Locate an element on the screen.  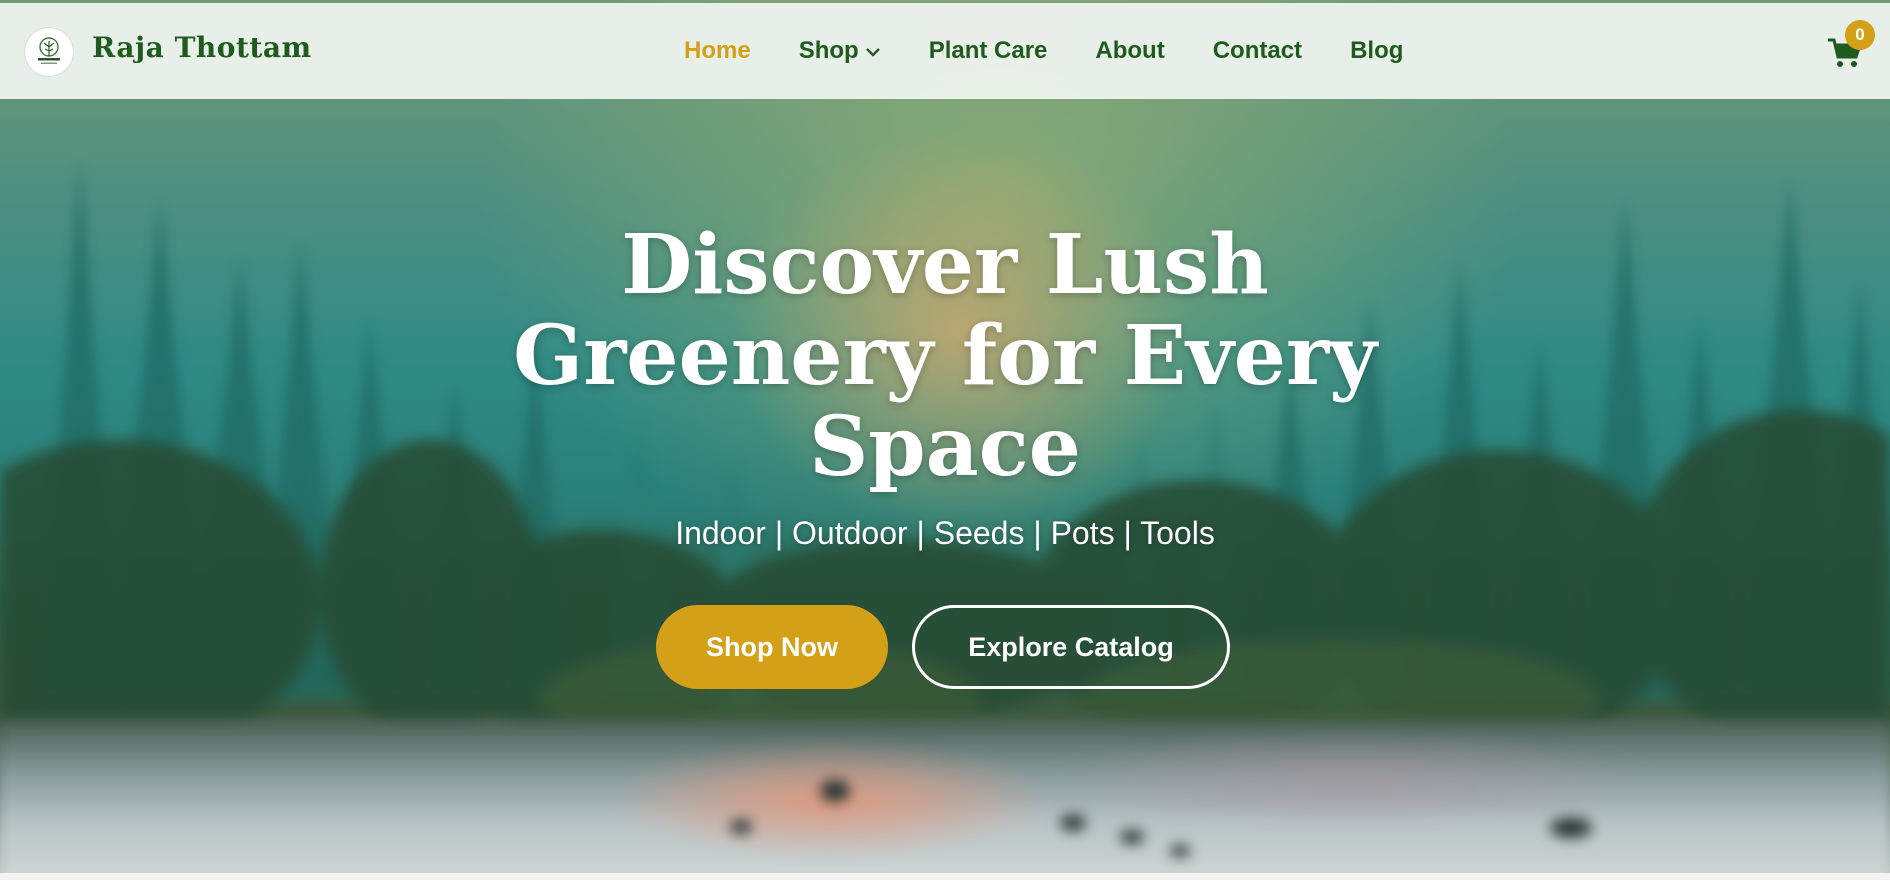
shop-now-button: Shop Now is located at coordinates (772, 647).